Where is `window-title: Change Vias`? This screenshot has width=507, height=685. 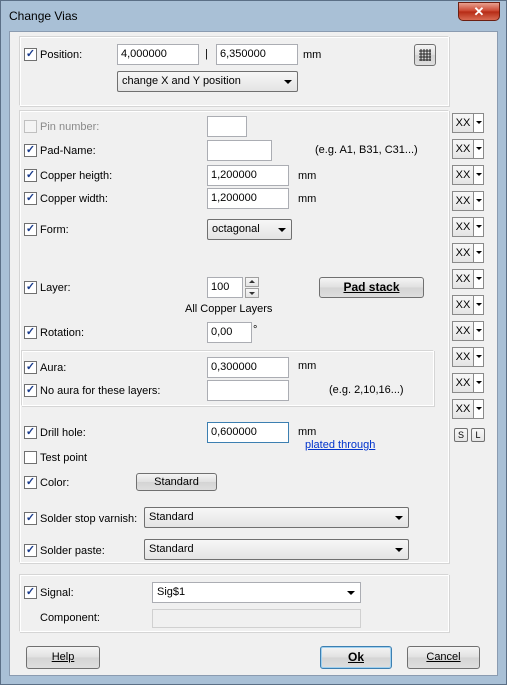
window-title: Change Vias is located at coordinates (43, 16).